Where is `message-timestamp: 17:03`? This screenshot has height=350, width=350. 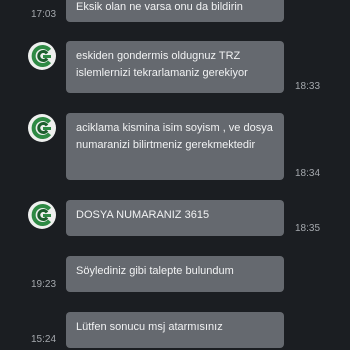
message-timestamp: 17:03 is located at coordinates (44, 14).